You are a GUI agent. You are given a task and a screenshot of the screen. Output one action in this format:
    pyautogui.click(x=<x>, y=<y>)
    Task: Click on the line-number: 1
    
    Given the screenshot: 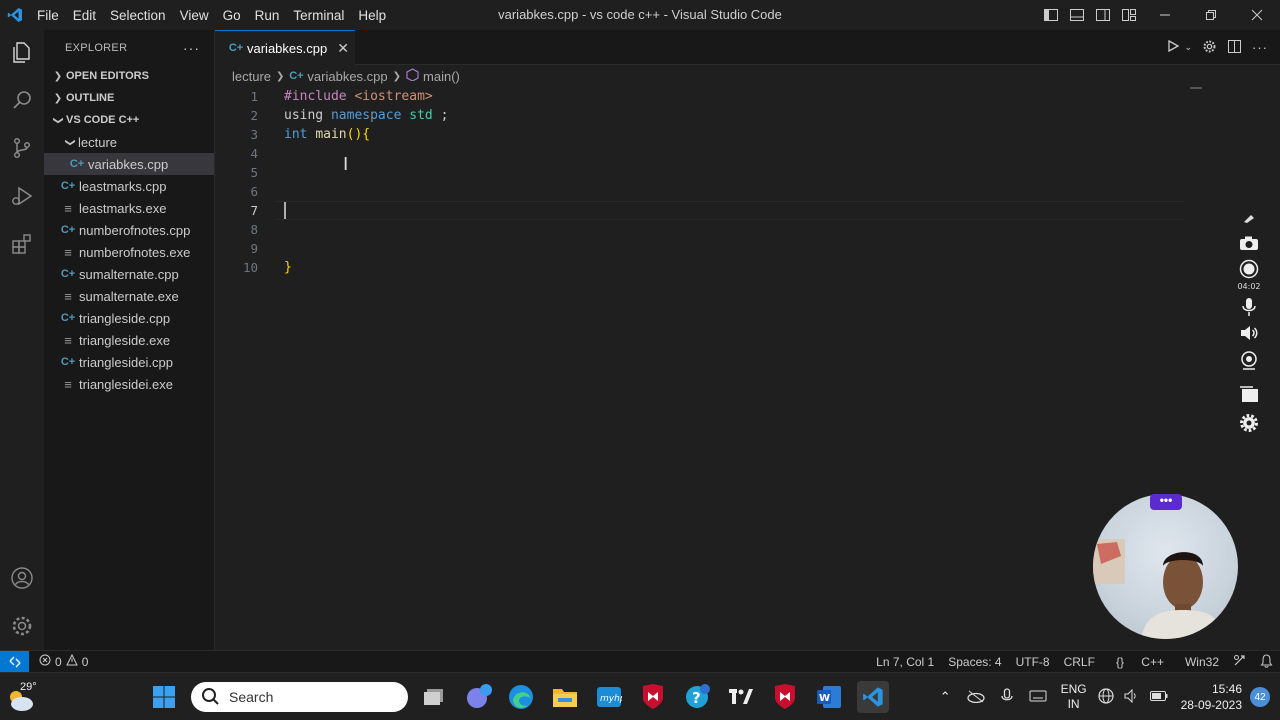 What is the action you would take?
    pyautogui.click(x=254, y=96)
    